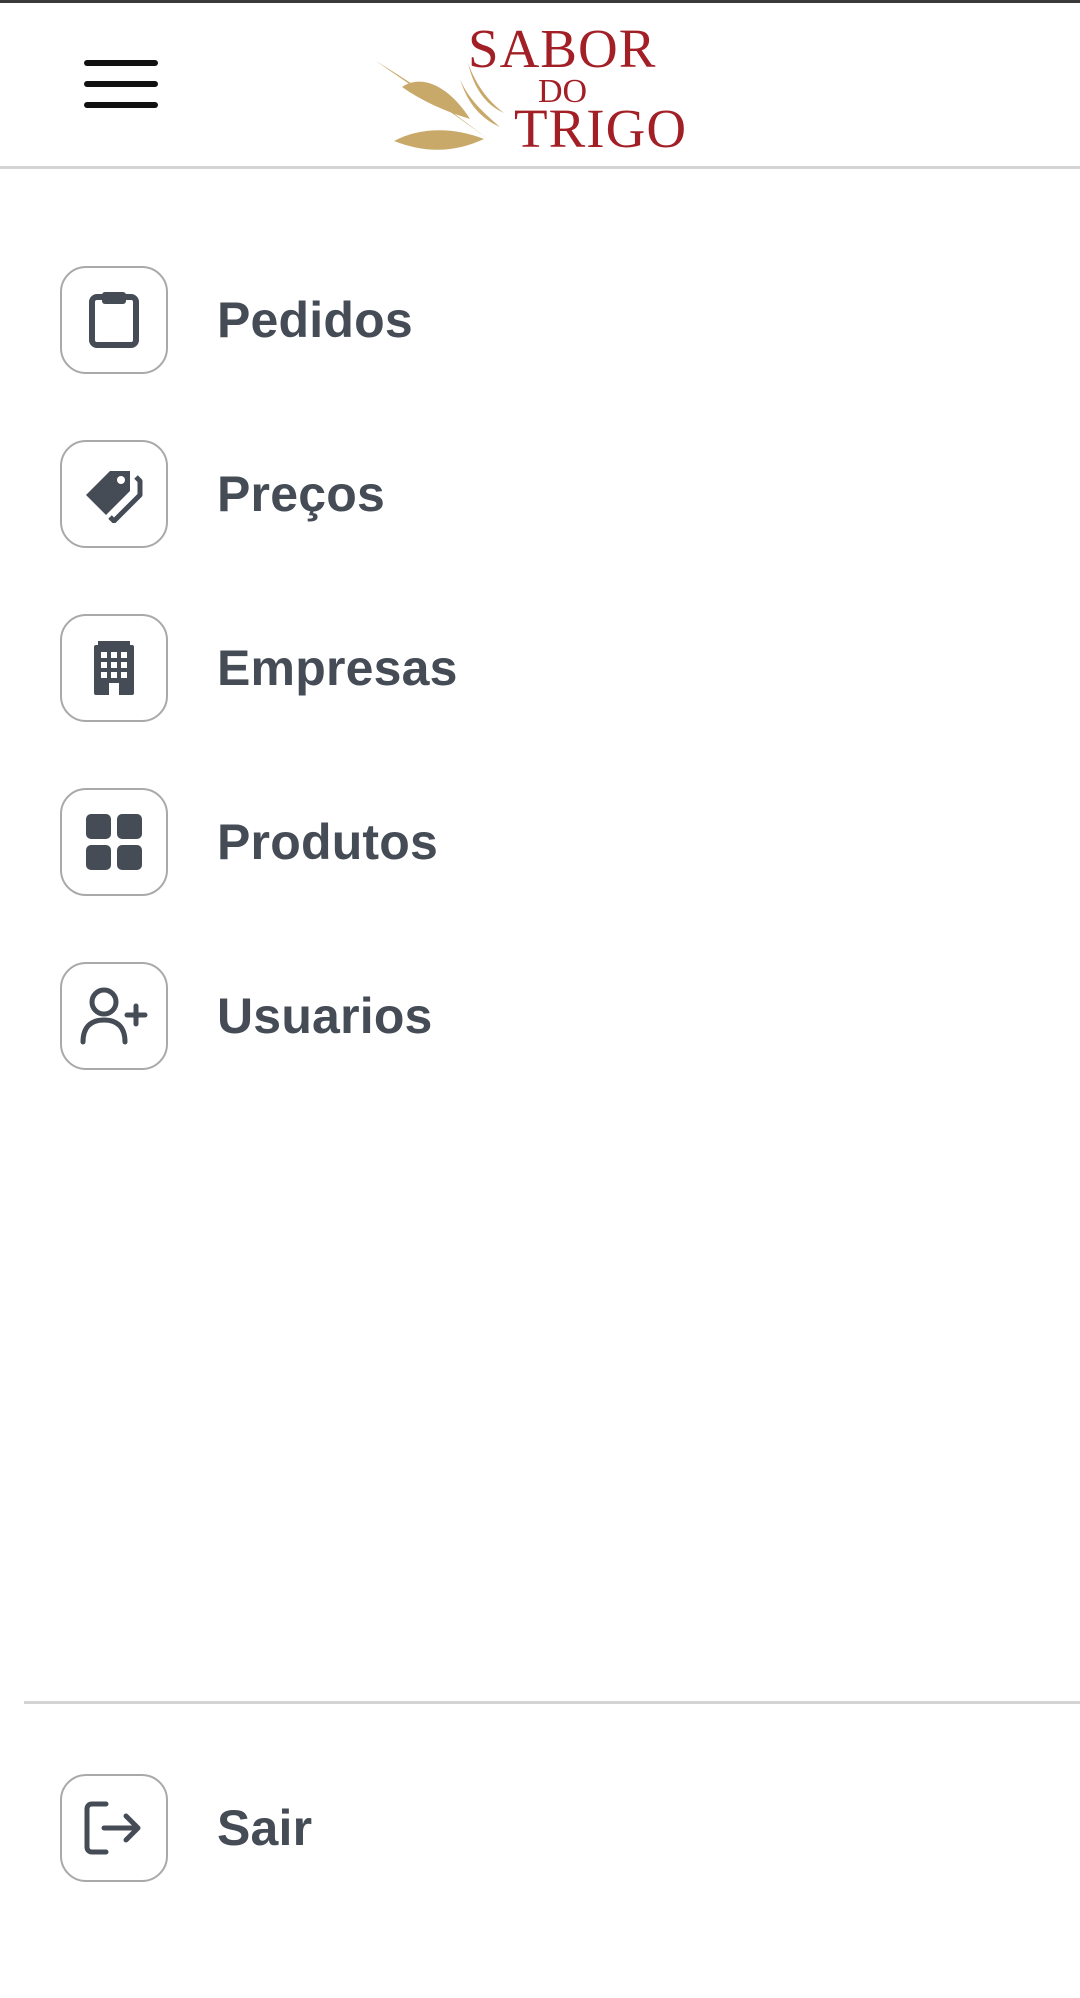 The height and width of the screenshot is (1998, 1080). Describe the element at coordinates (547, 86) in the screenshot. I see `brand-logo: SABOR DO TRIGO` at that location.